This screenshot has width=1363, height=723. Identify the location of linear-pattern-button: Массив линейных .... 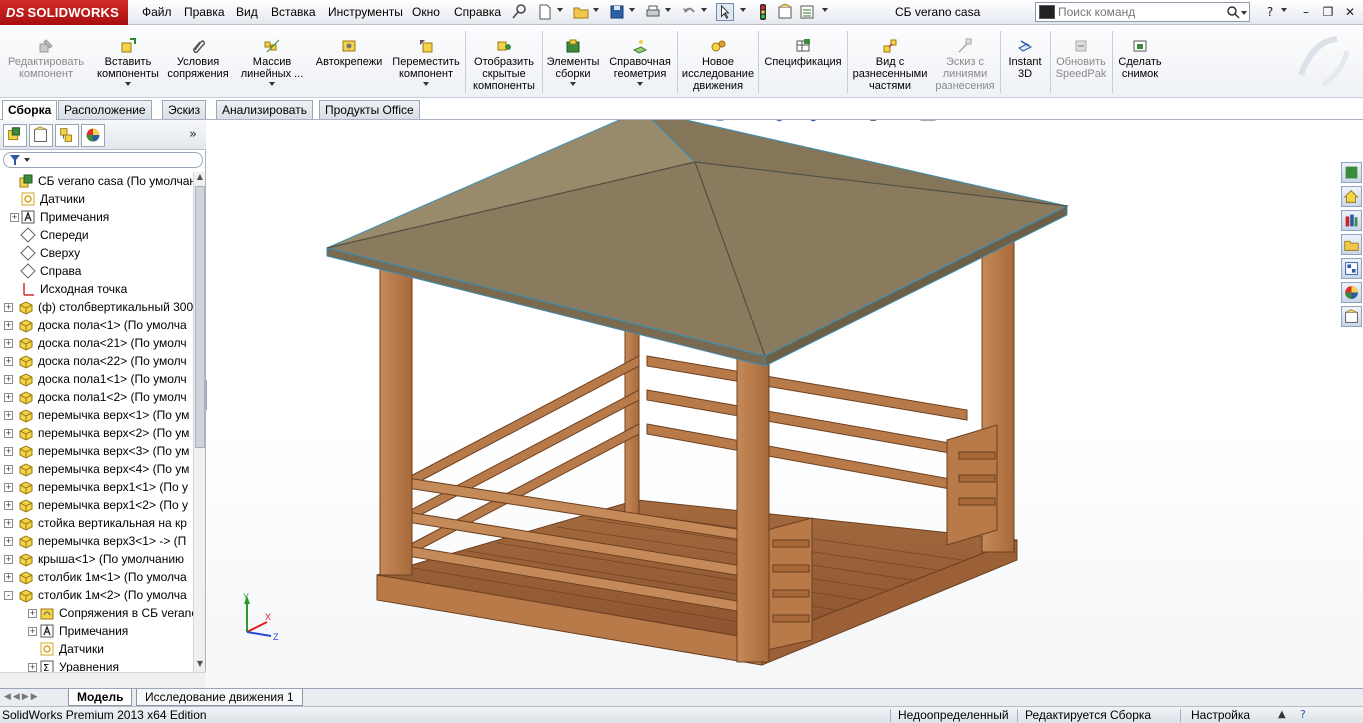
(272, 61).